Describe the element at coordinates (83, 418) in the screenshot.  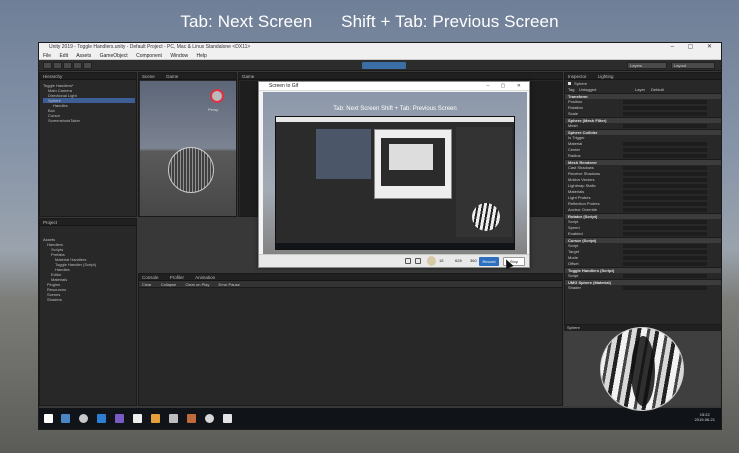
I see `browser-icon` at that location.